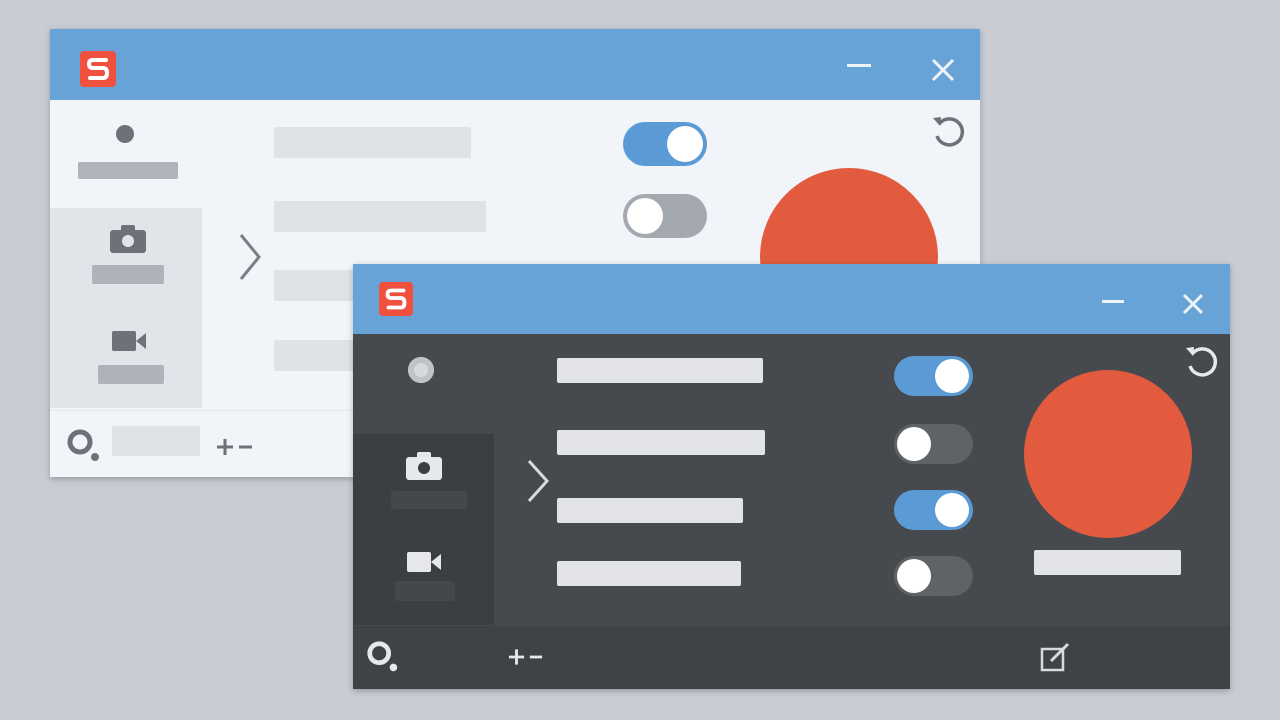 Image resolution: width=1280 pixels, height=720 pixels. What do you see at coordinates (1107, 562) in the screenshot?
I see `record-label-placeholder` at bounding box center [1107, 562].